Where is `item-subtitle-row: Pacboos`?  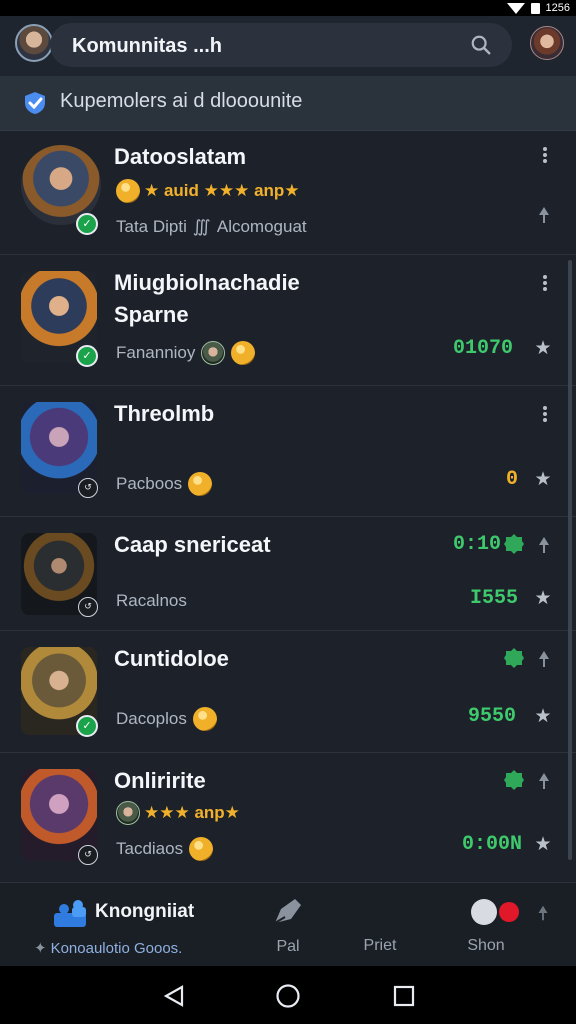 item-subtitle-row: Pacboos is located at coordinates (164, 484).